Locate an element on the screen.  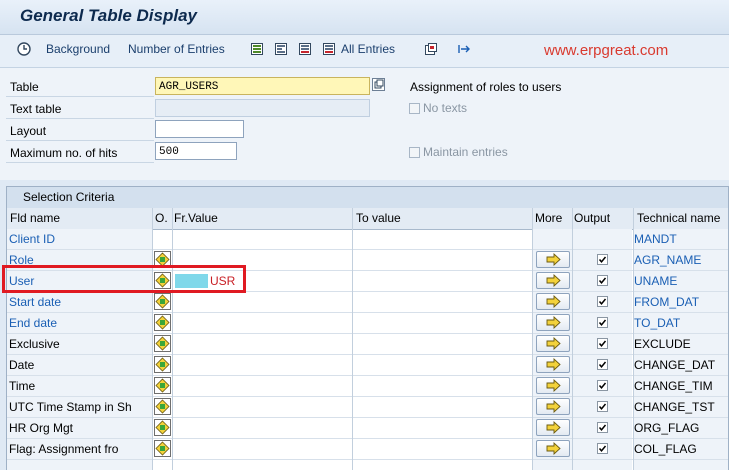
field-name: Client ID is located at coordinates (32, 239).